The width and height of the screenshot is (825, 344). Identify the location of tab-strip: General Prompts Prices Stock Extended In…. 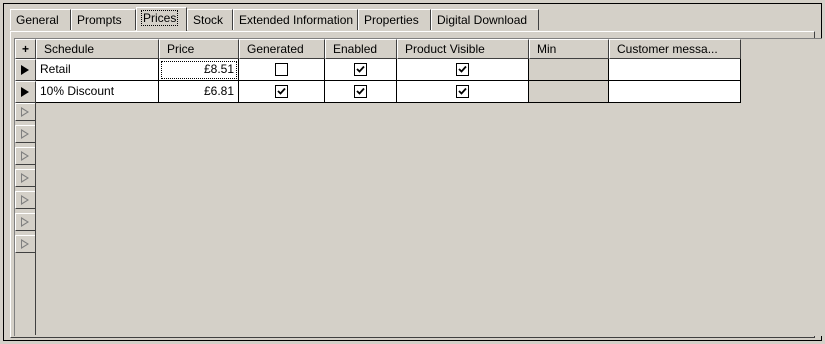
(274, 19).